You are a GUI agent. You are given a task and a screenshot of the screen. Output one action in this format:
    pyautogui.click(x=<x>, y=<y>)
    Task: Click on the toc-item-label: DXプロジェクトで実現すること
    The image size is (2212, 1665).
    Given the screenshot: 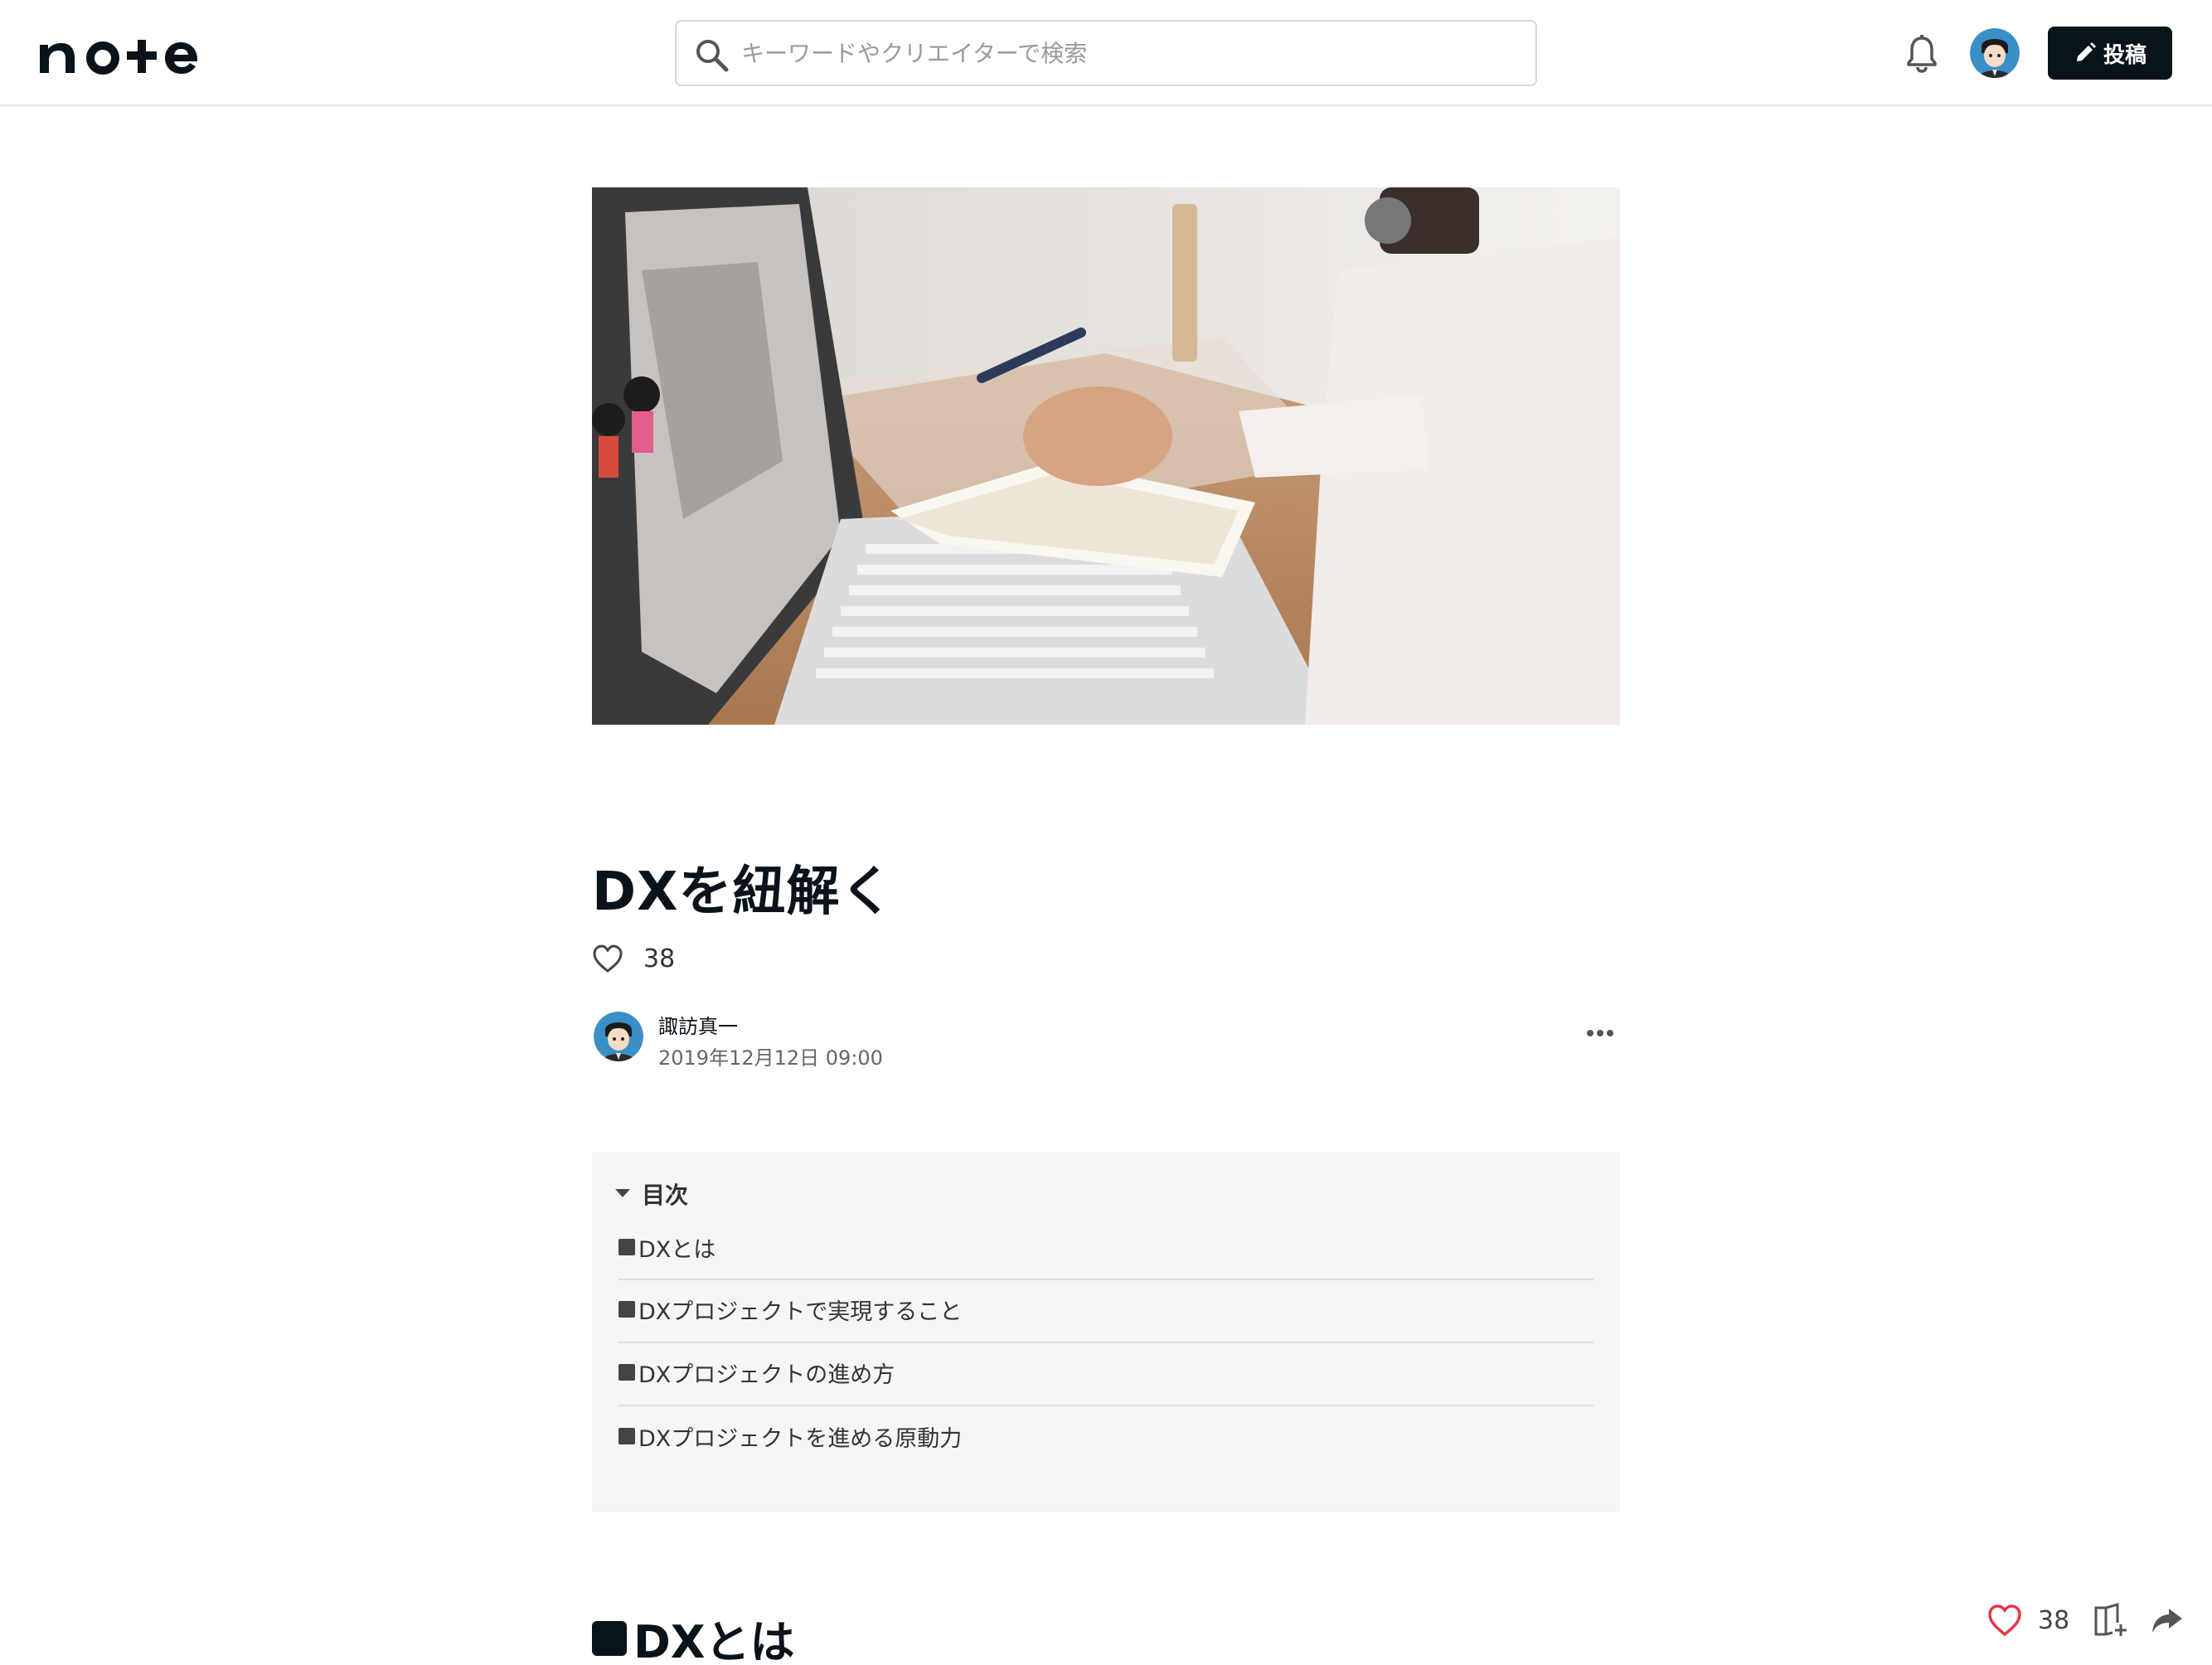 What is the action you would take?
    pyautogui.click(x=800, y=1312)
    